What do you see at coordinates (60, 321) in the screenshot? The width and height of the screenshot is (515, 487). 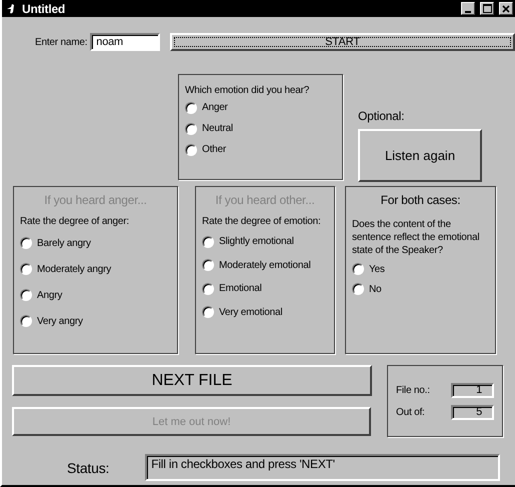 I see `radio-label: Very angry` at bounding box center [60, 321].